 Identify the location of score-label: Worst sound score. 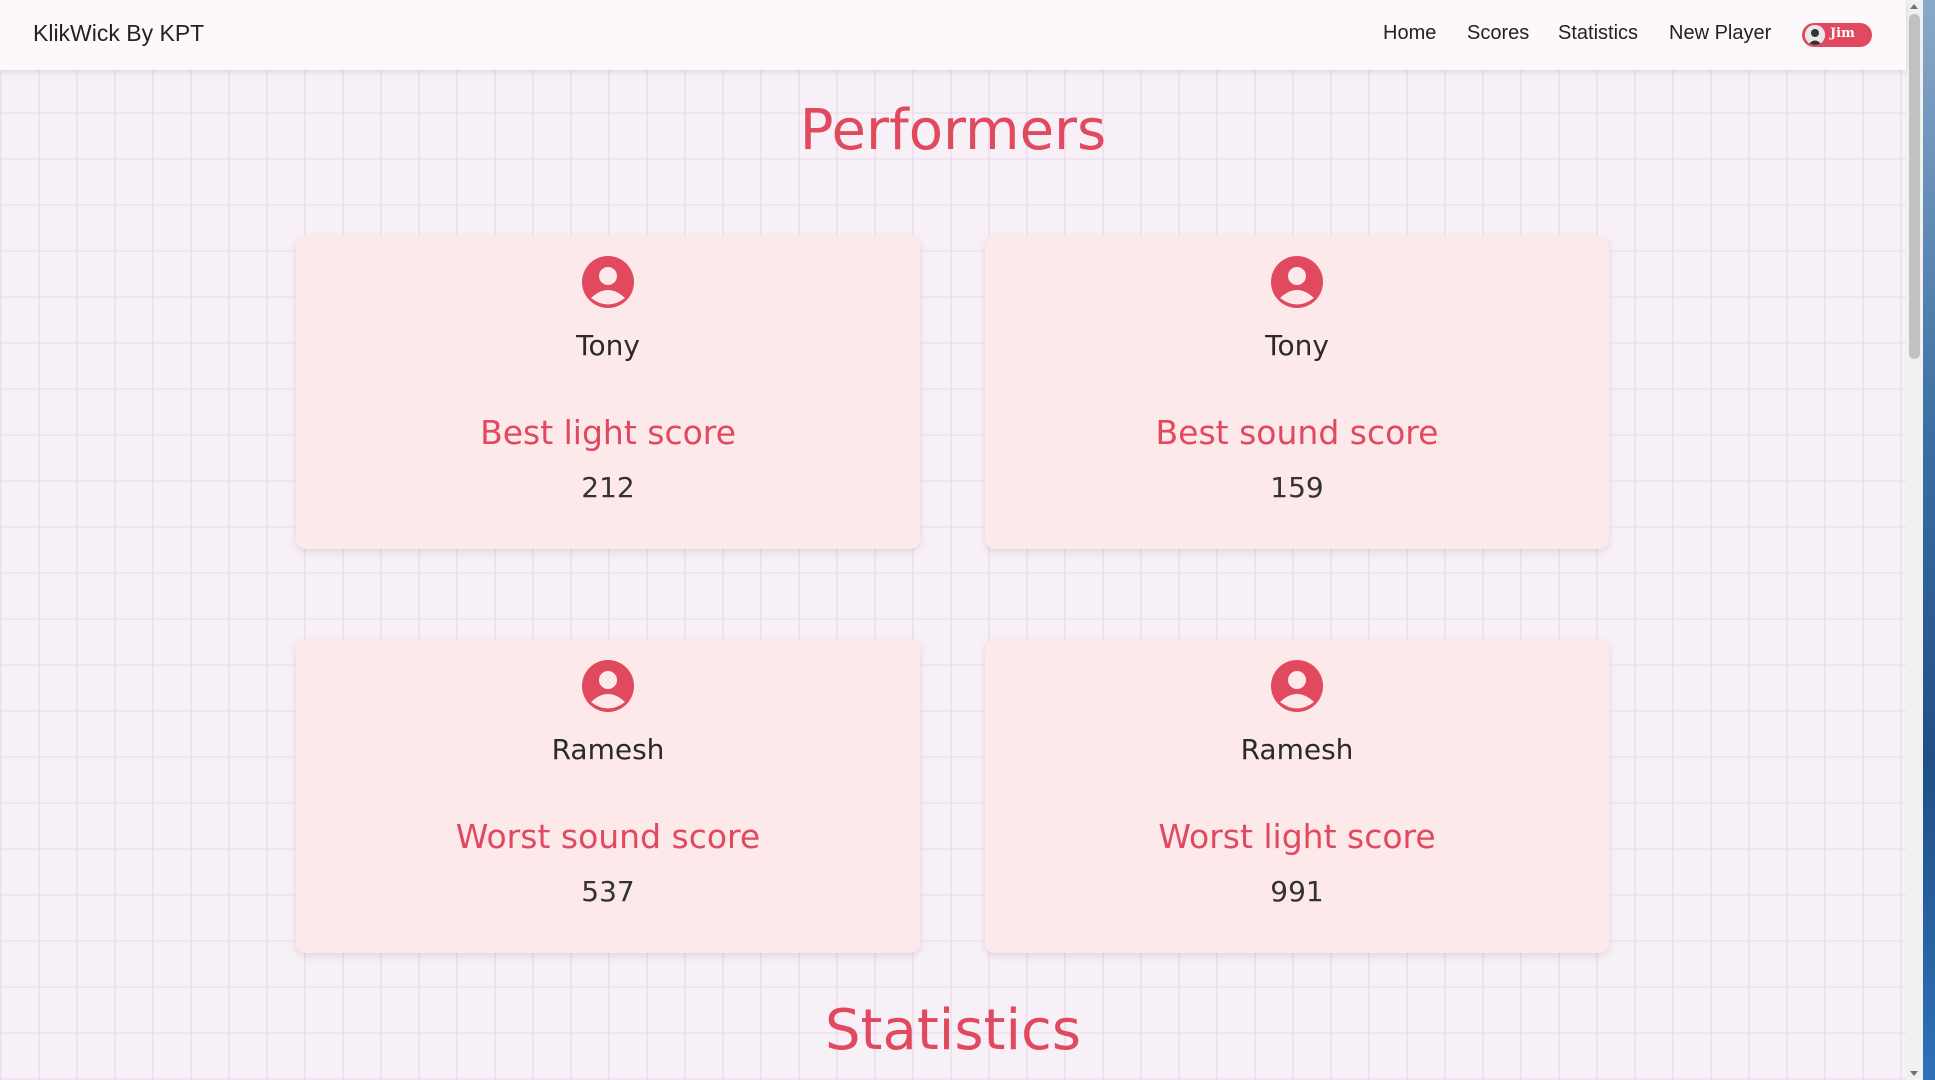
(608, 836).